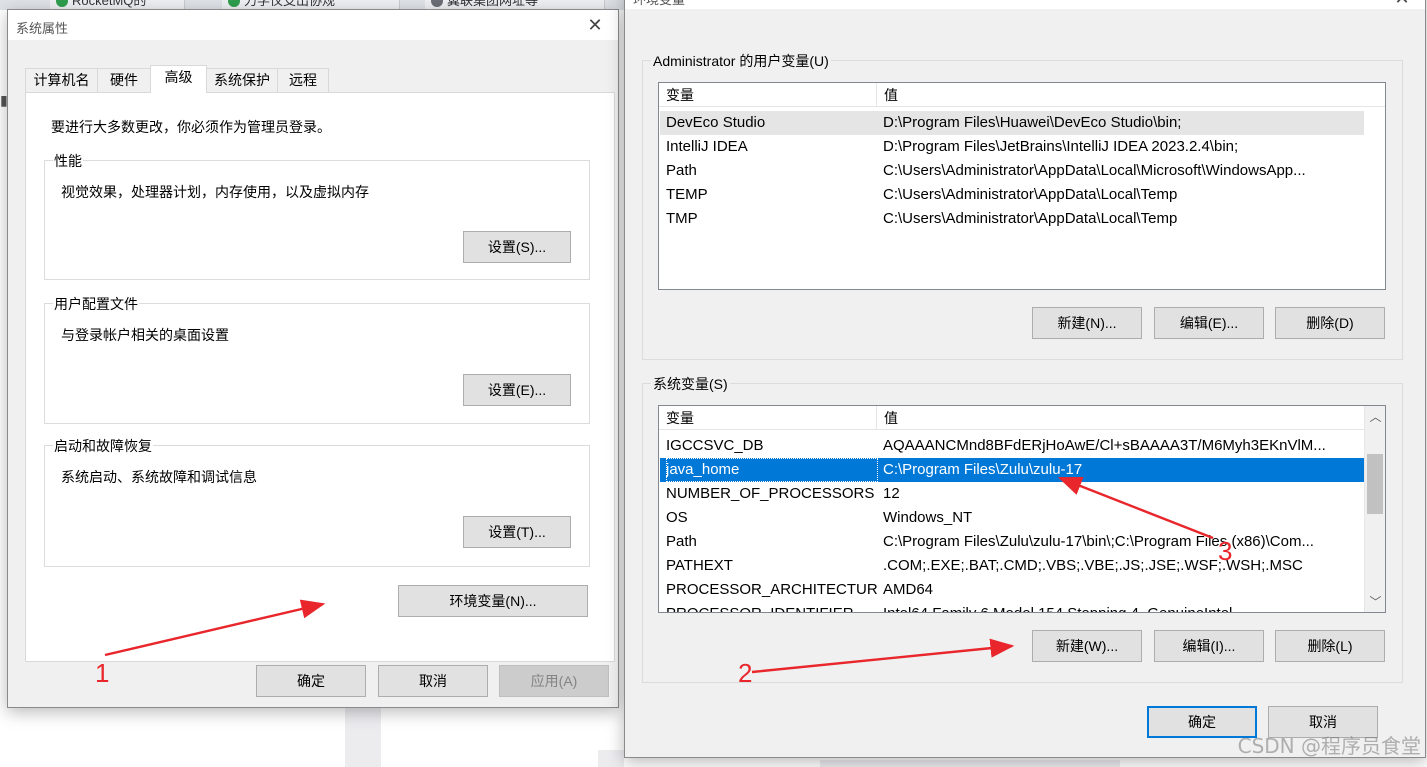 This screenshot has width=1427, height=767. I want to click on cancel-button: 取消, so click(433, 681).